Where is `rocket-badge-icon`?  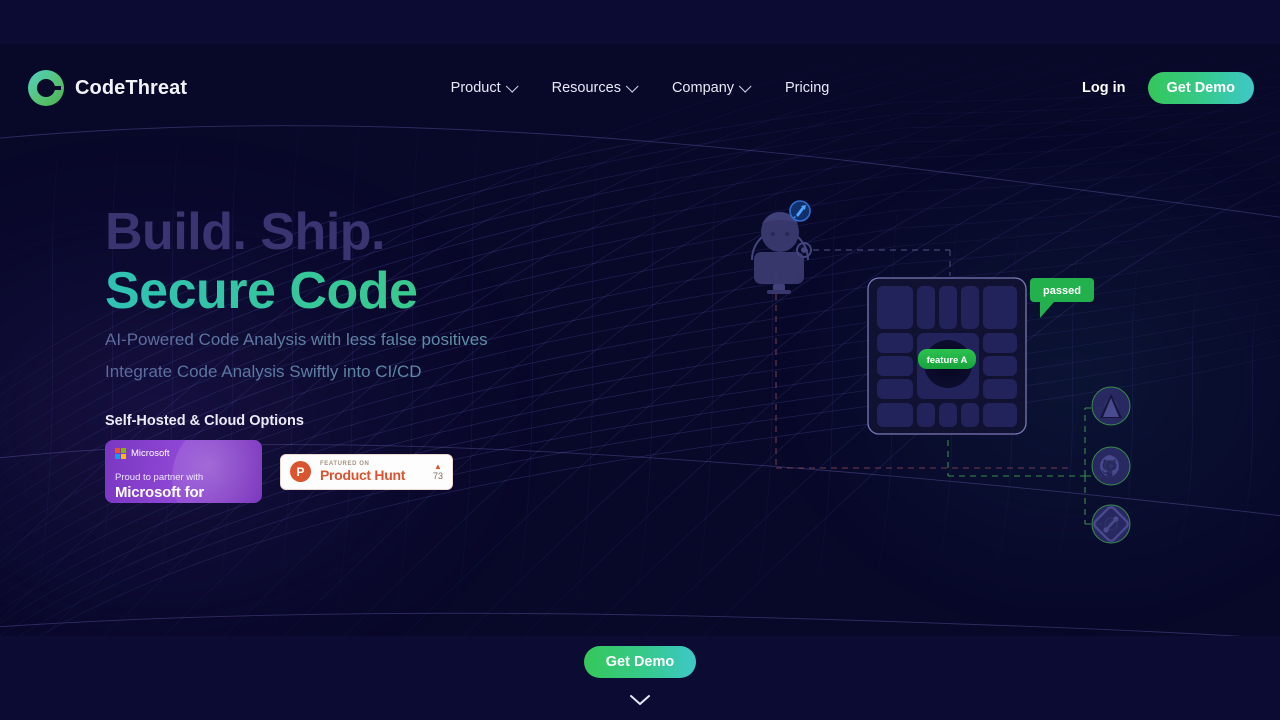 rocket-badge-icon is located at coordinates (800, 211).